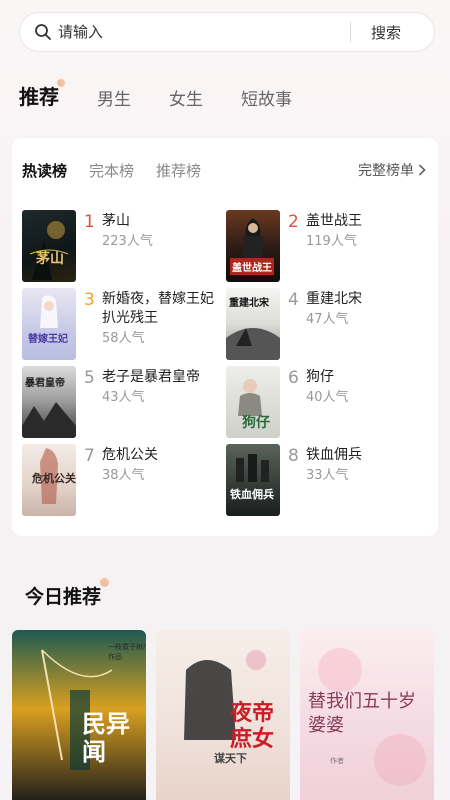 This screenshot has height=800, width=450. I want to click on book-cover: 暴君皇帝, so click(49, 402).